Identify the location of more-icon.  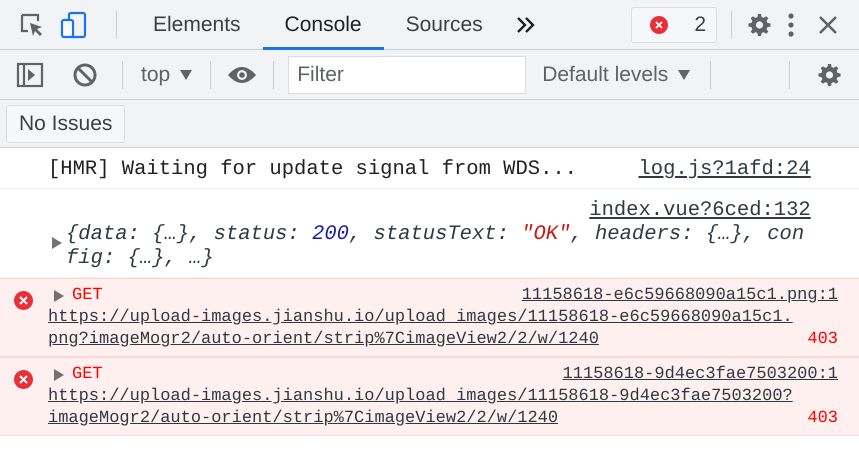
(791, 25).